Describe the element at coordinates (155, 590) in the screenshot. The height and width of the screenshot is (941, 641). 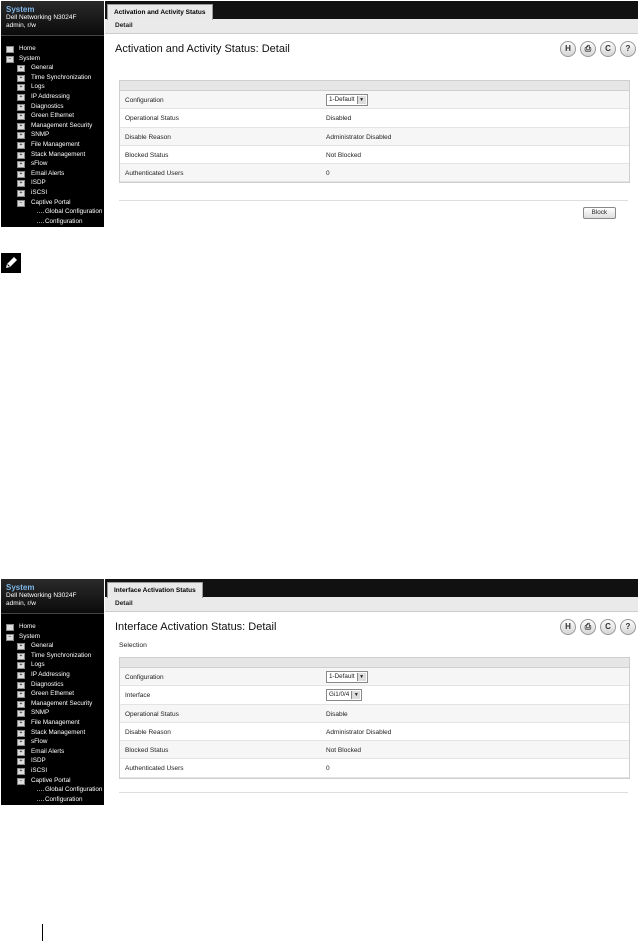
I see `tab-interface-activation-status: Interface Activation Status` at that location.